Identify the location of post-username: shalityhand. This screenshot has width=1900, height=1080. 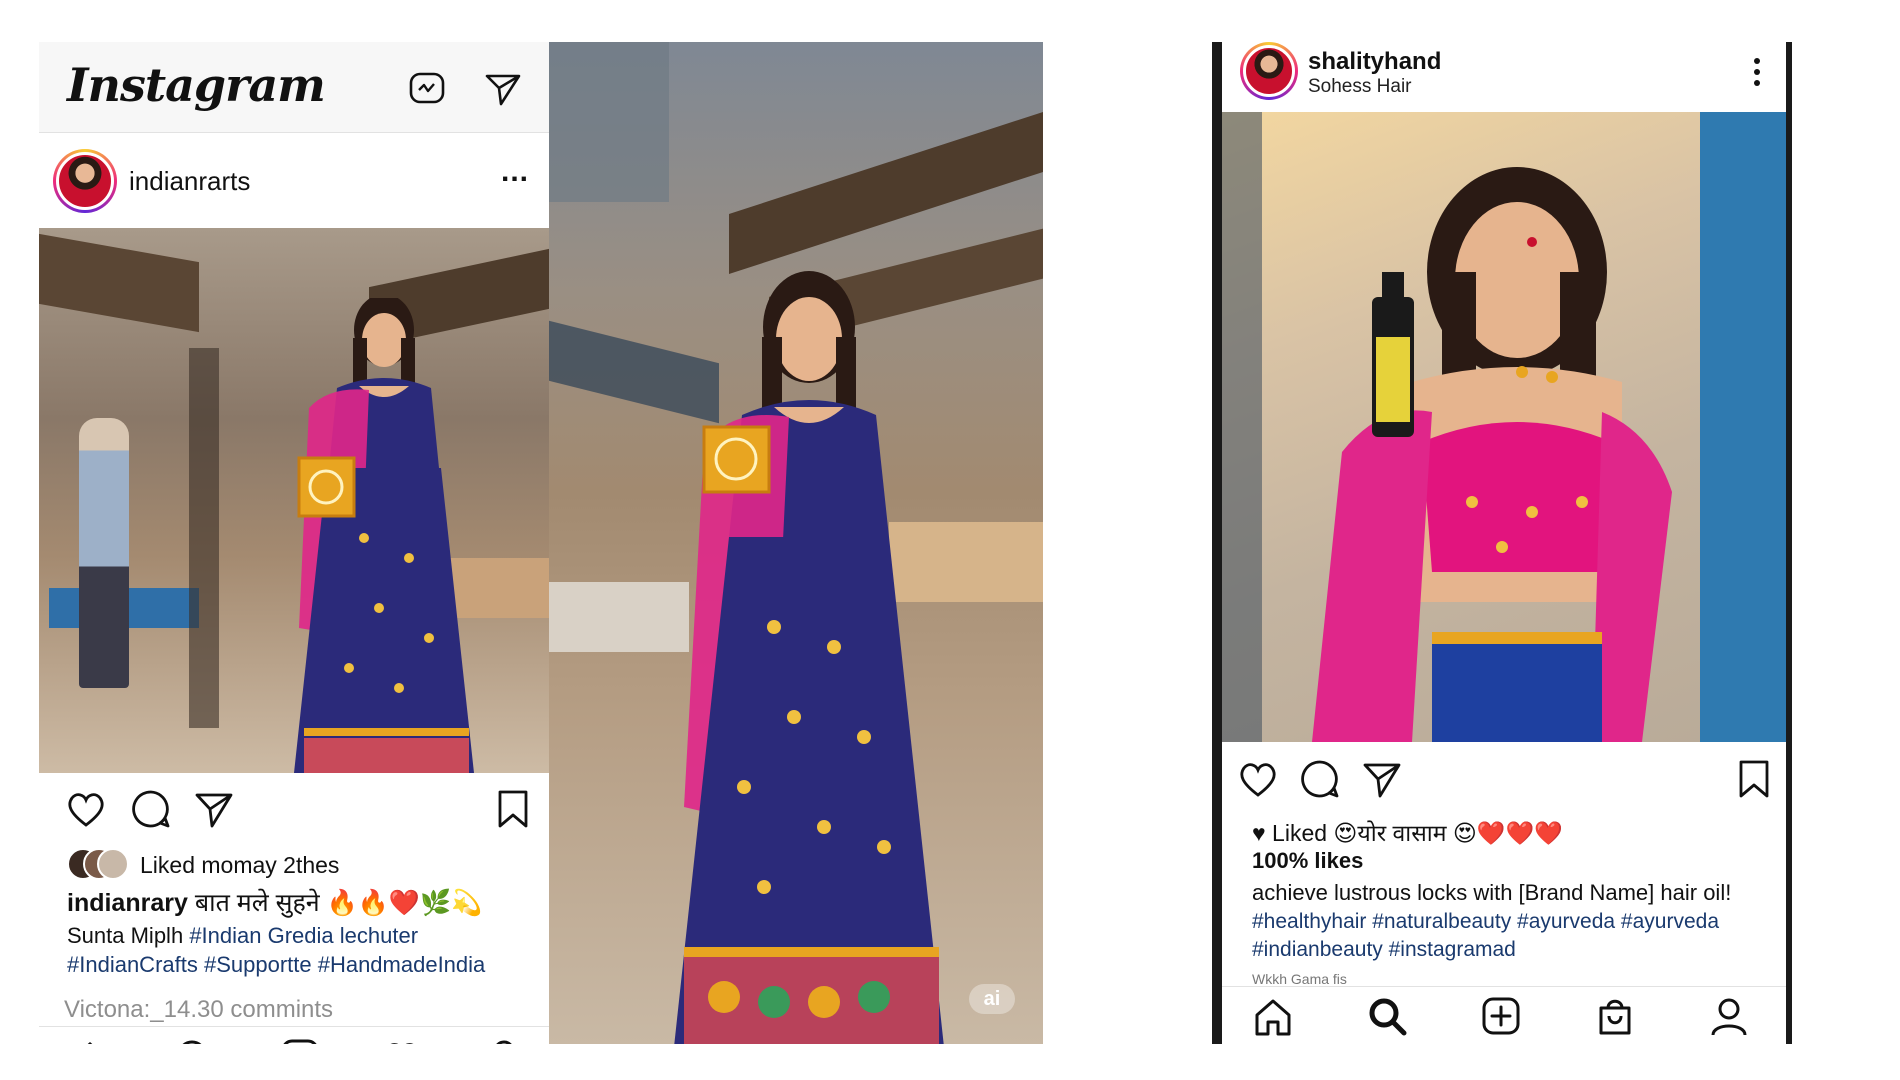
(1374, 62).